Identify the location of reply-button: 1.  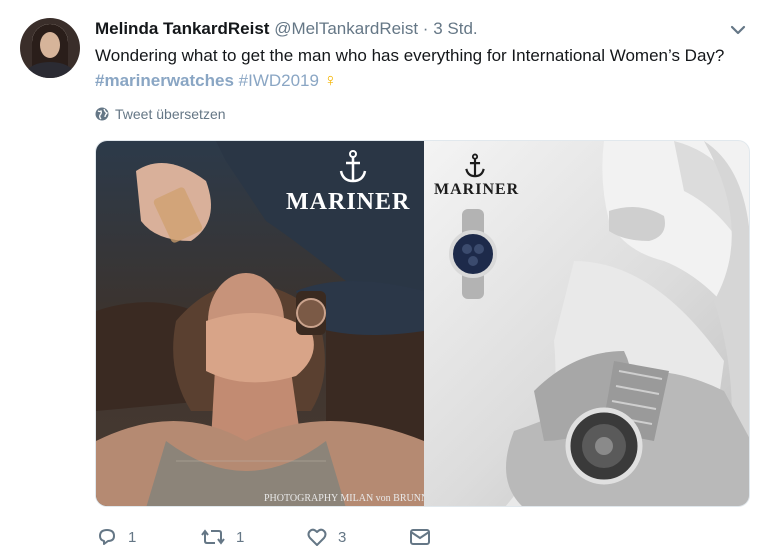
(116, 537).